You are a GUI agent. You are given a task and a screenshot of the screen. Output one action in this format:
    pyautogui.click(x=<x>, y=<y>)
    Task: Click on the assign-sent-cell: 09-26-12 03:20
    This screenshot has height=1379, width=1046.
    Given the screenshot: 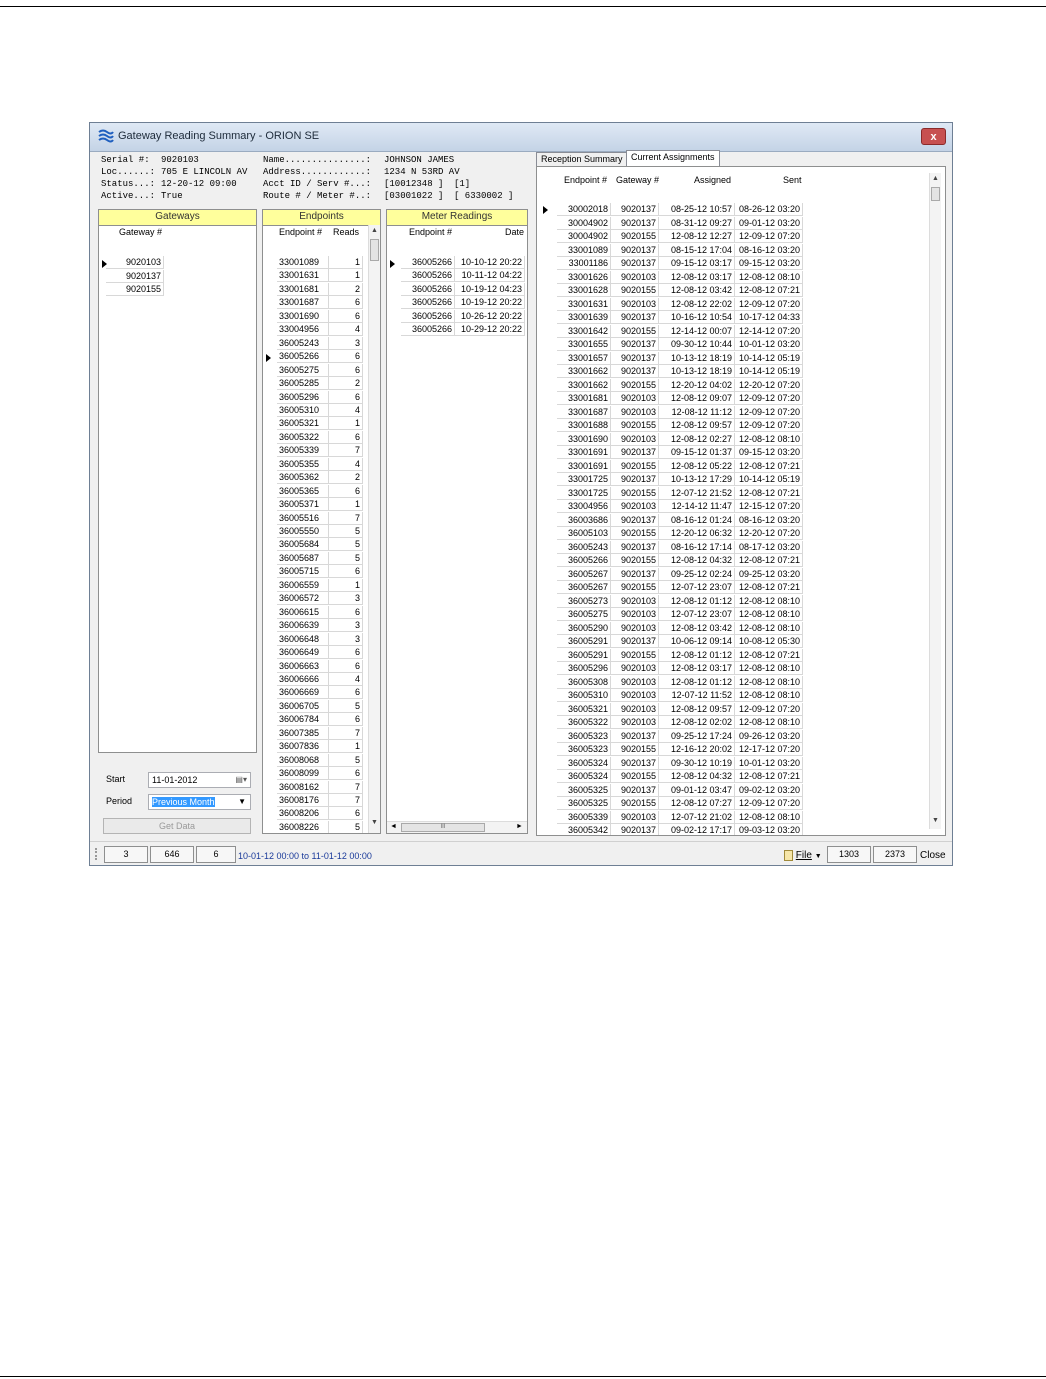 What is the action you would take?
    pyautogui.click(x=769, y=736)
    